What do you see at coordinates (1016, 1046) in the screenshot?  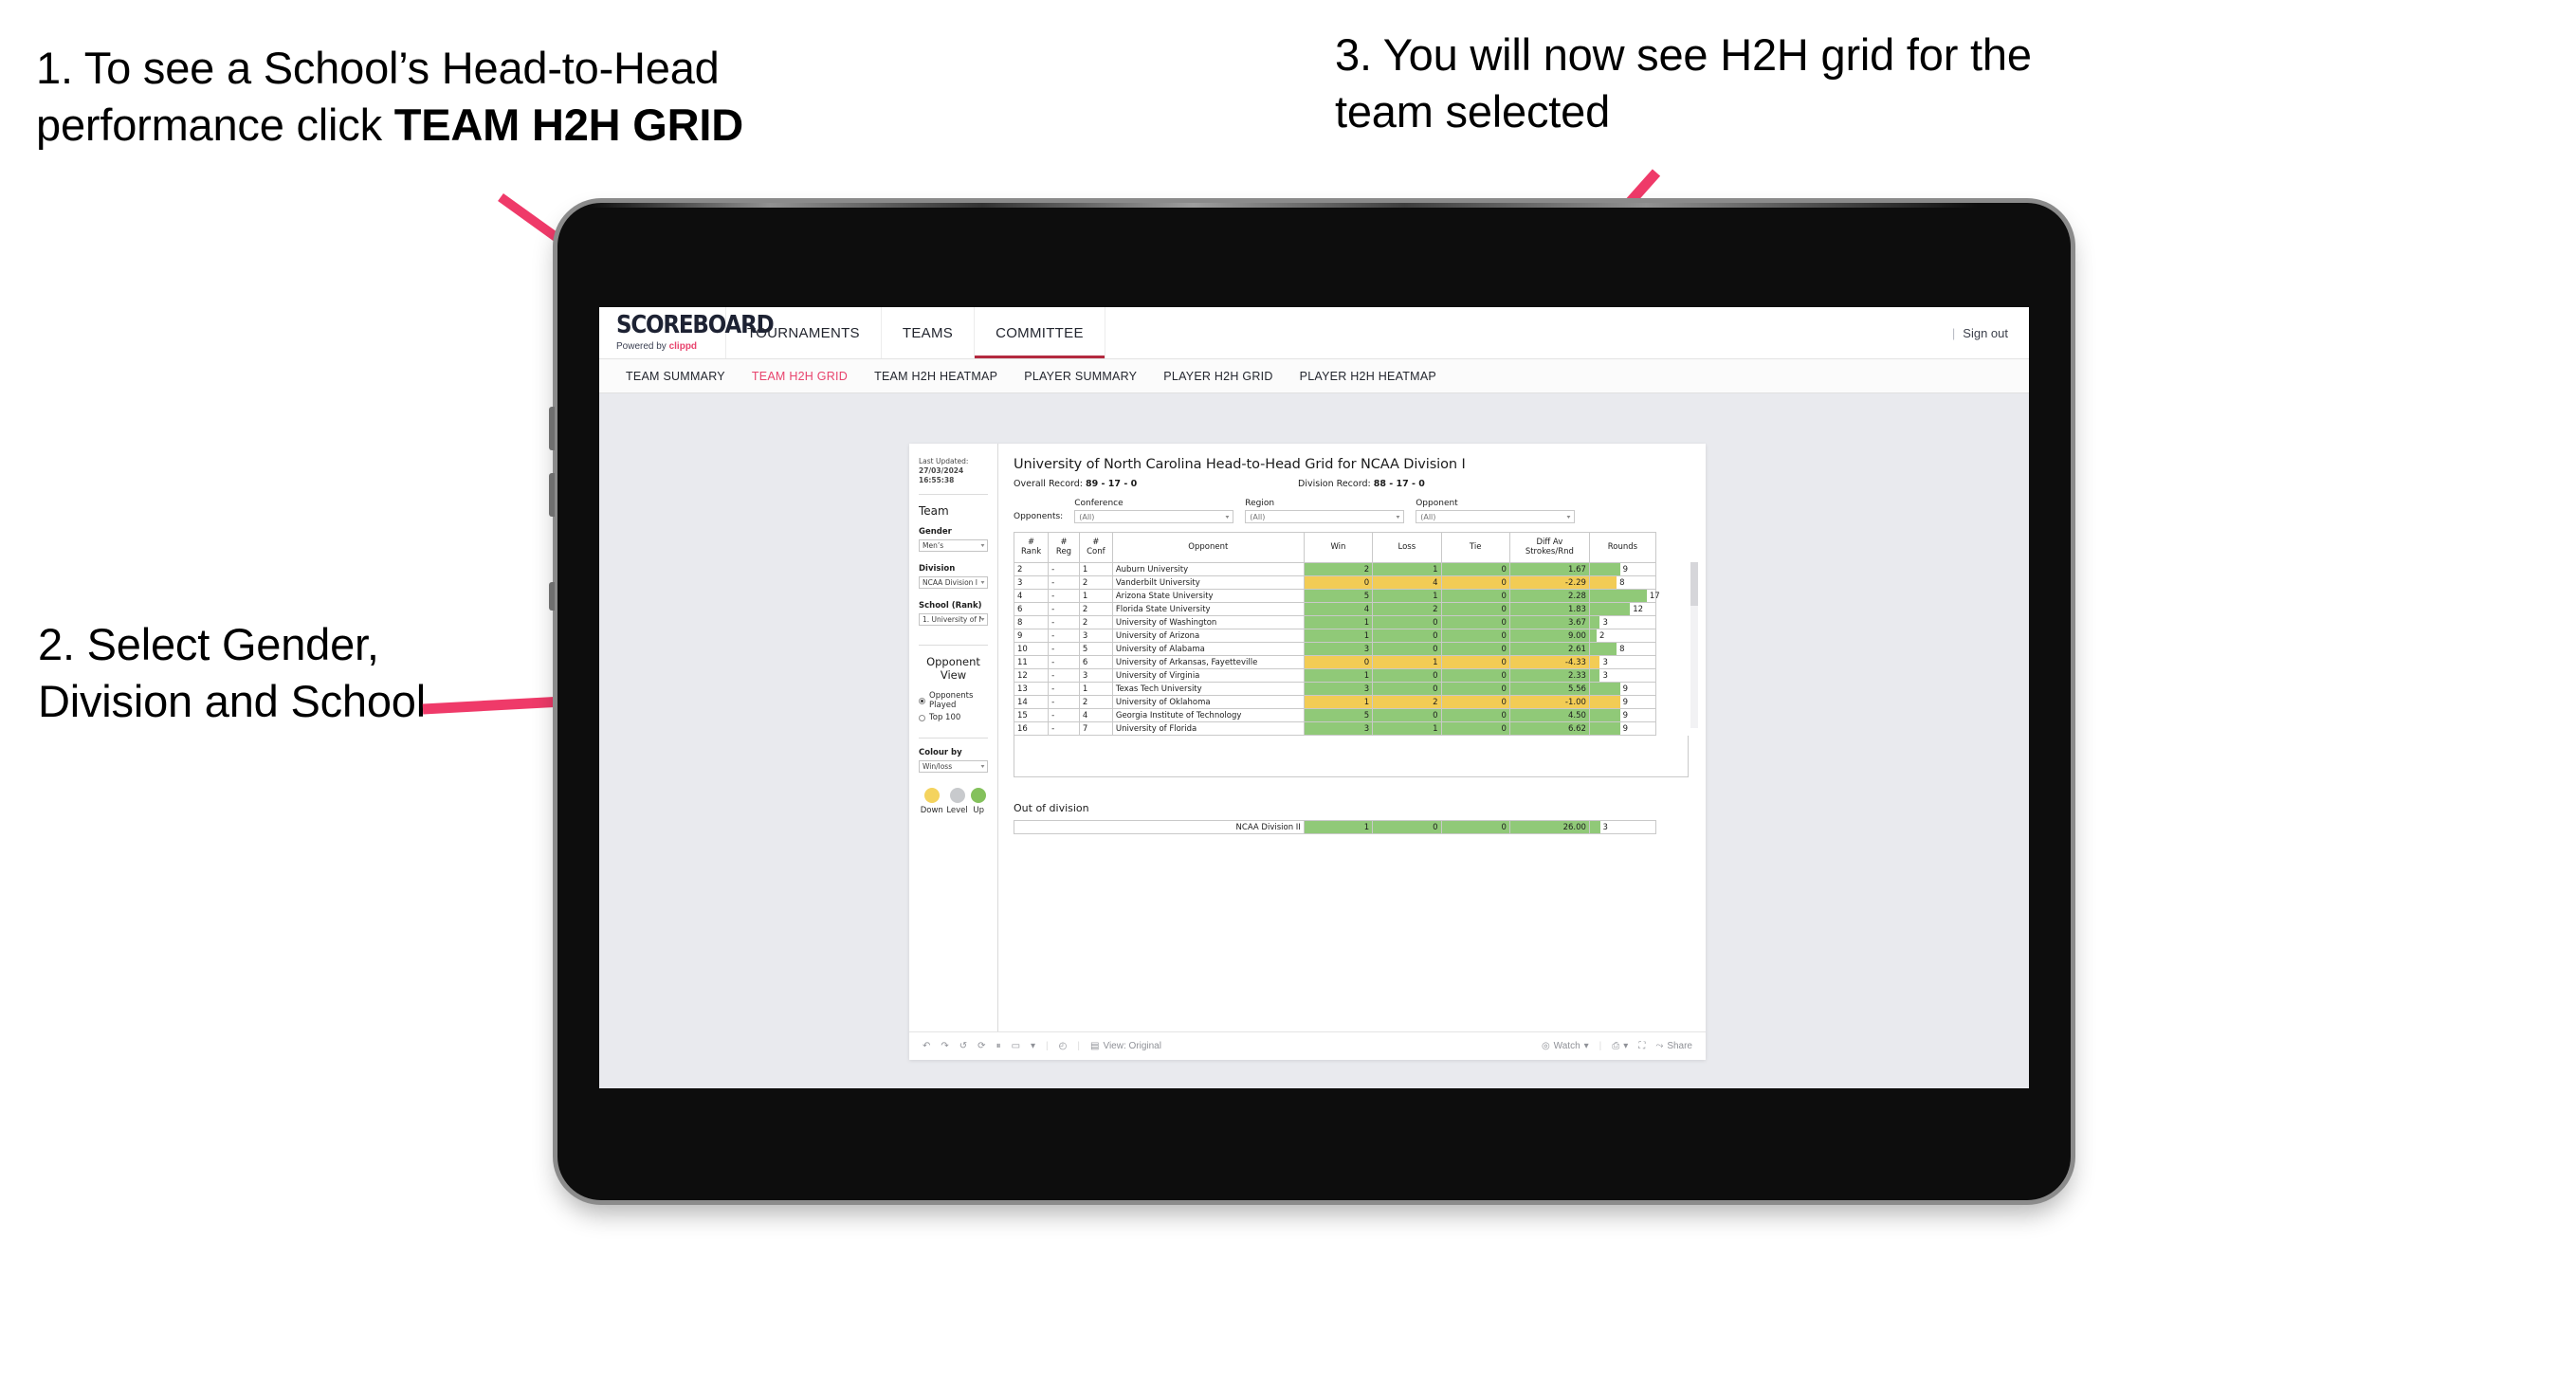 I see `view-mode-icon: ▭` at bounding box center [1016, 1046].